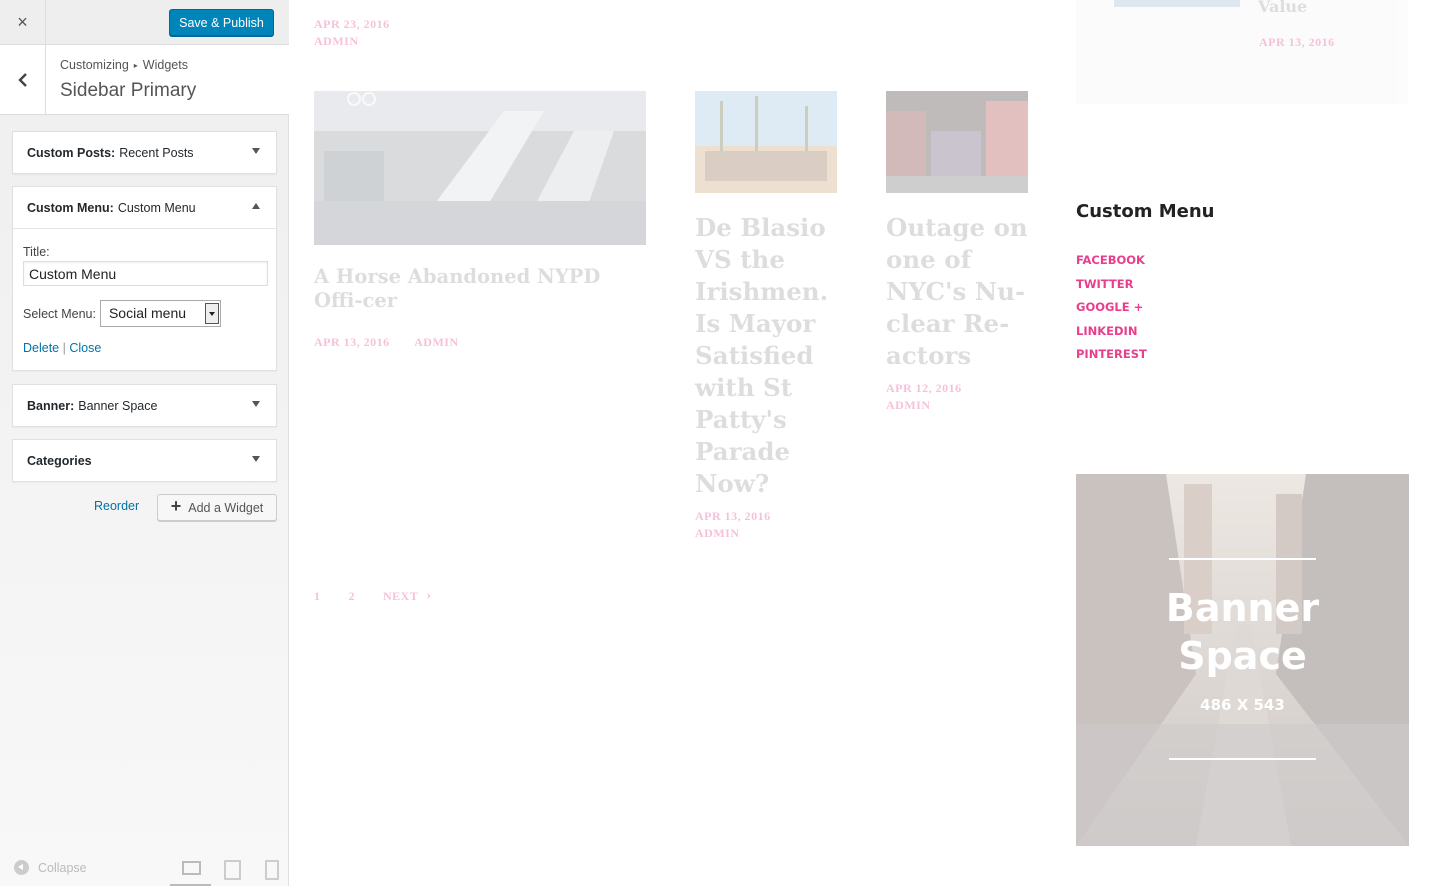 The width and height of the screenshot is (1433, 886). I want to click on page-2-link: 2, so click(352, 596).